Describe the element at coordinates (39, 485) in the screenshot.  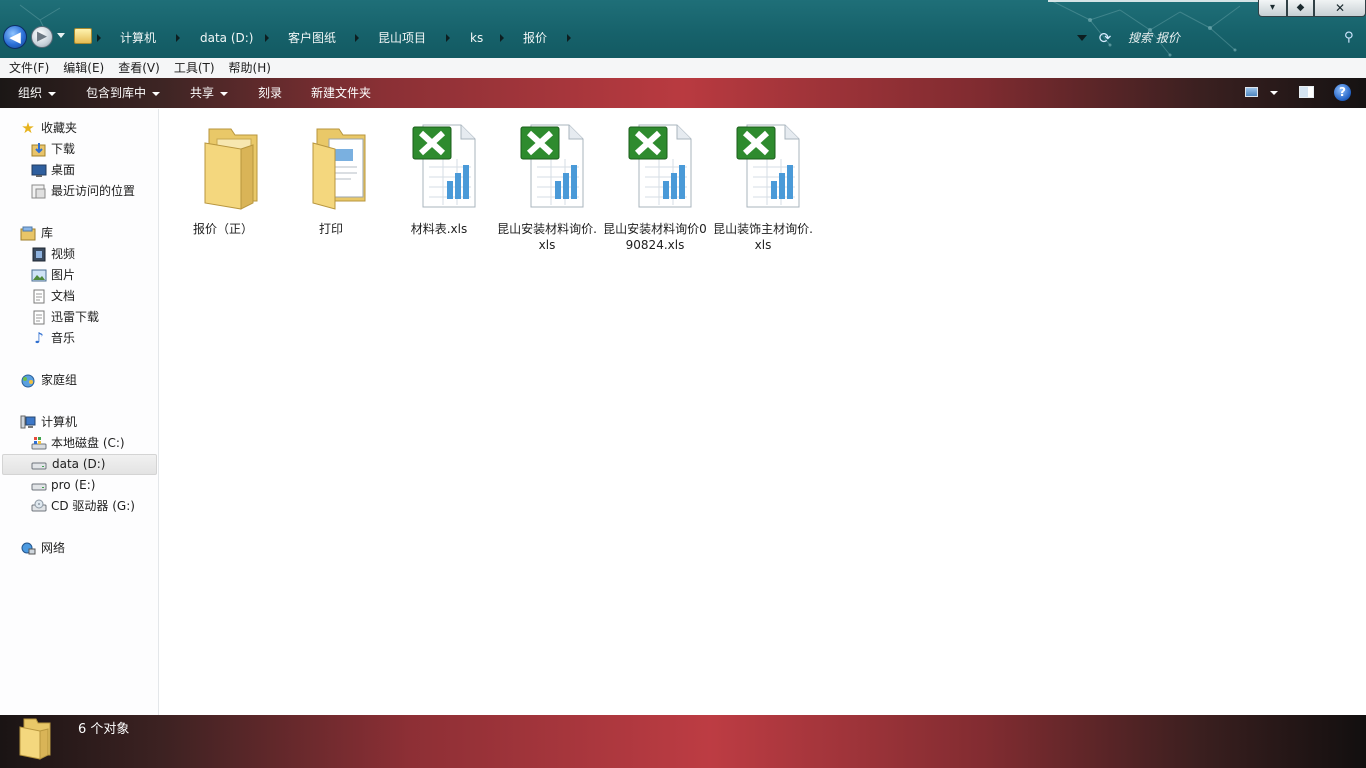
I see `hard-drive-icon` at that location.